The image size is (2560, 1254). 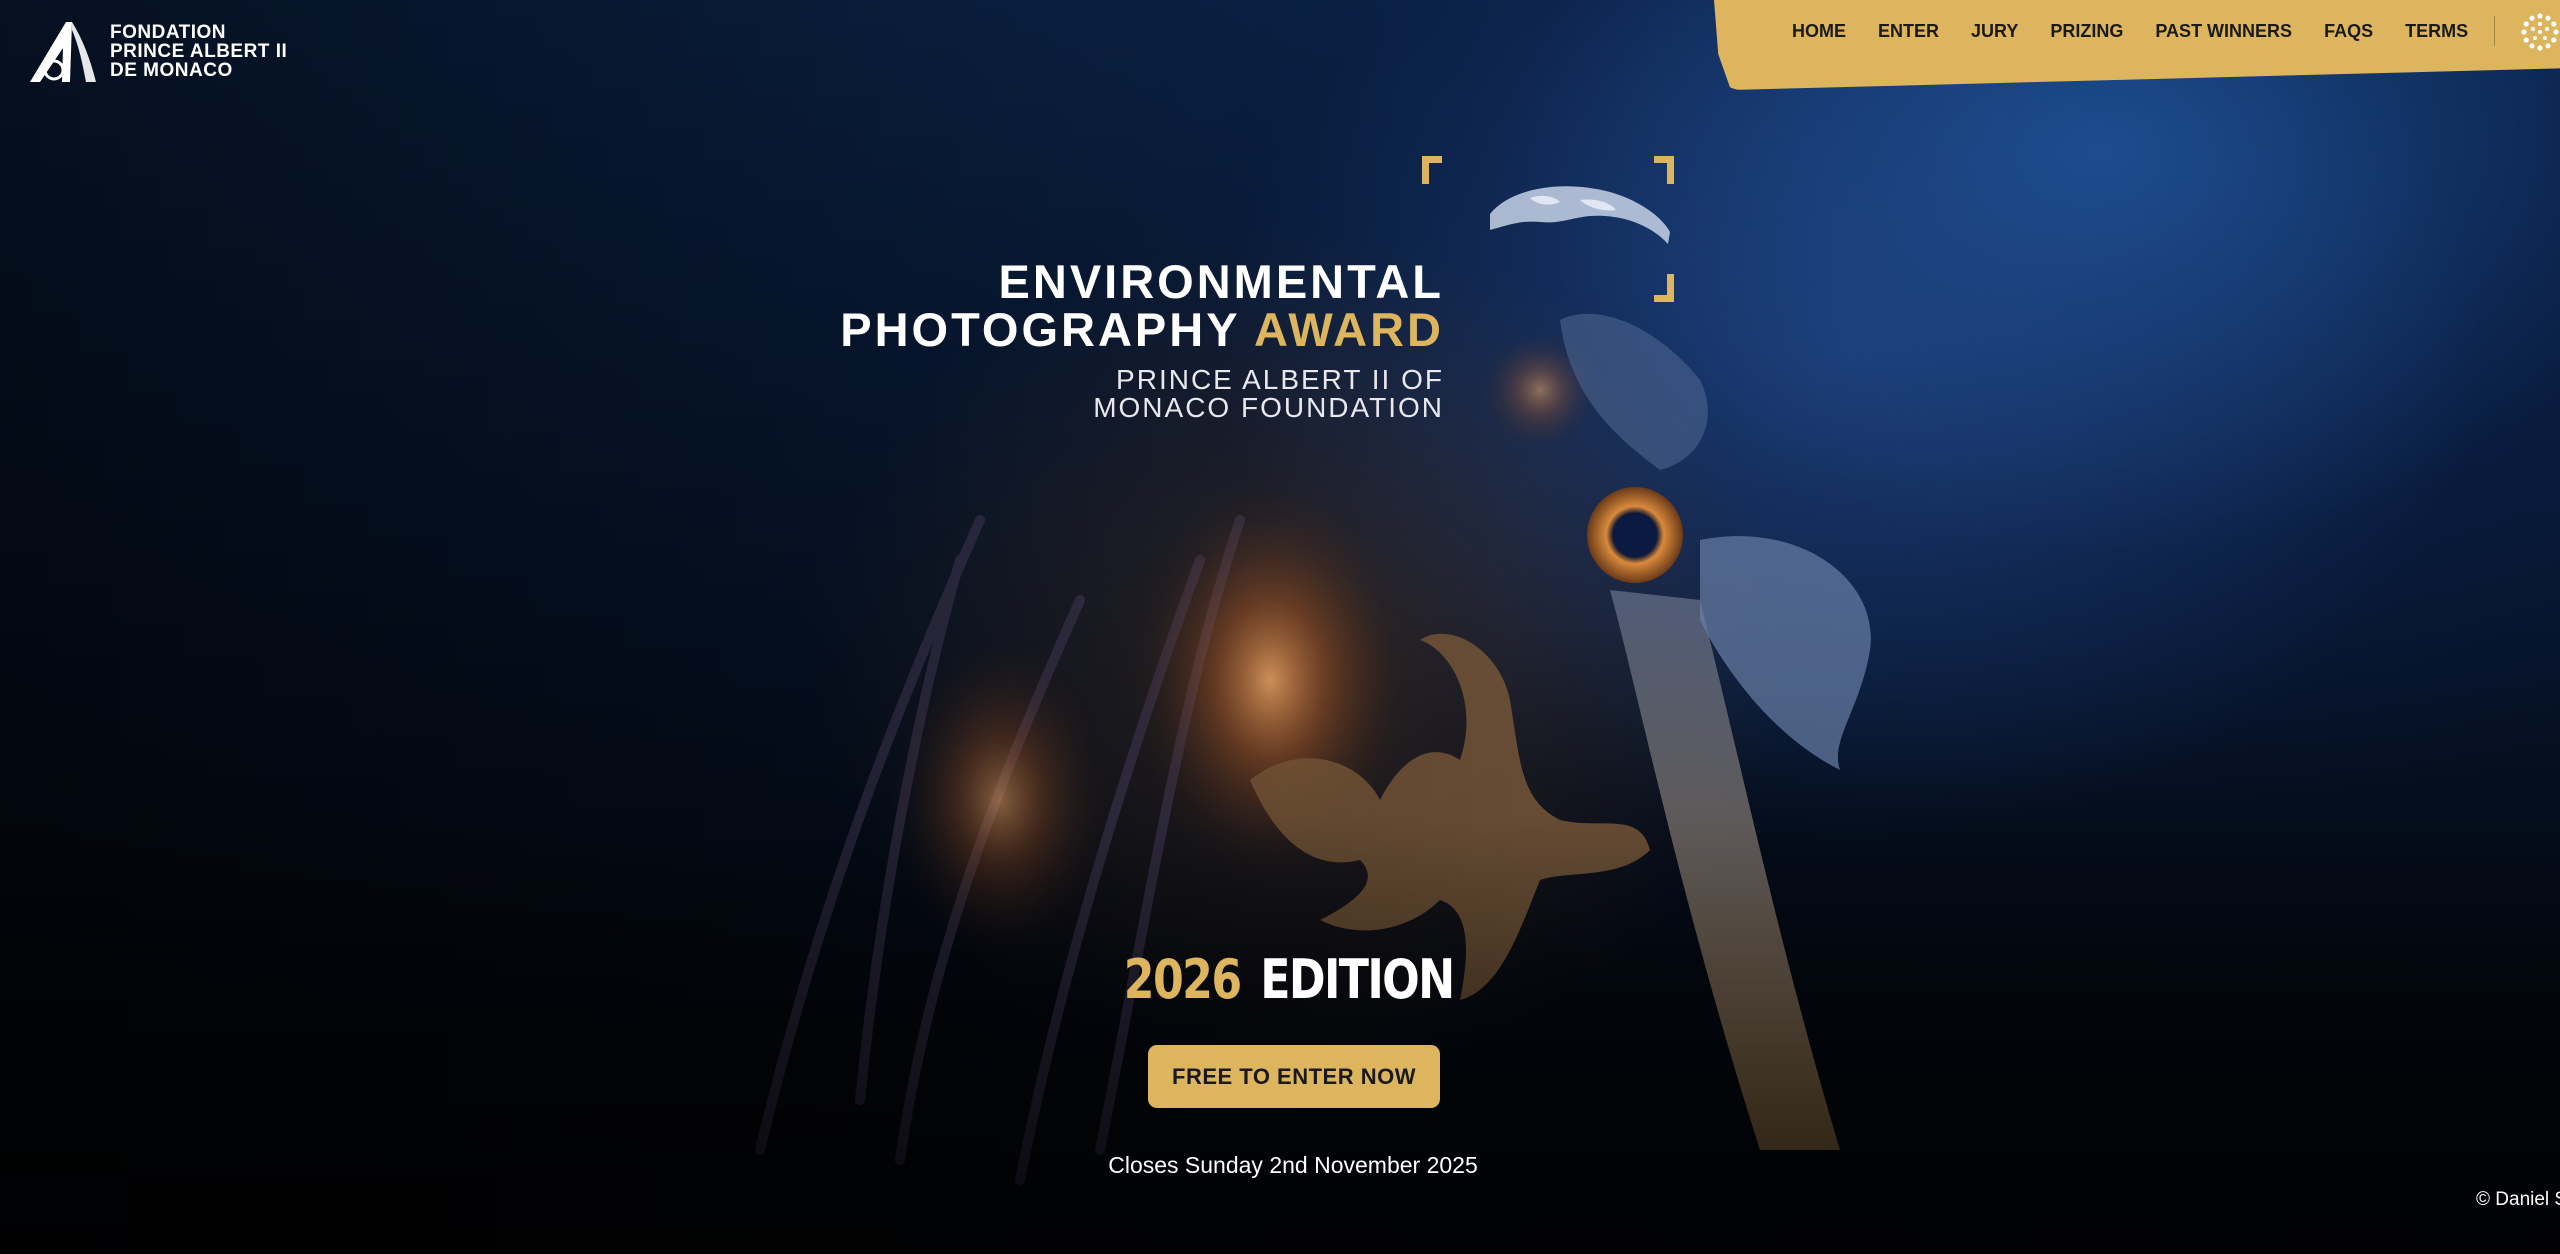 I want to click on globe-frame-emblem, so click(x=1548, y=229).